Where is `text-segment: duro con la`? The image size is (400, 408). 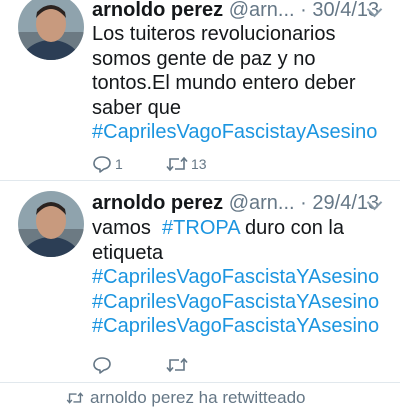 text-segment: duro con la is located at coordinates (294, 228).